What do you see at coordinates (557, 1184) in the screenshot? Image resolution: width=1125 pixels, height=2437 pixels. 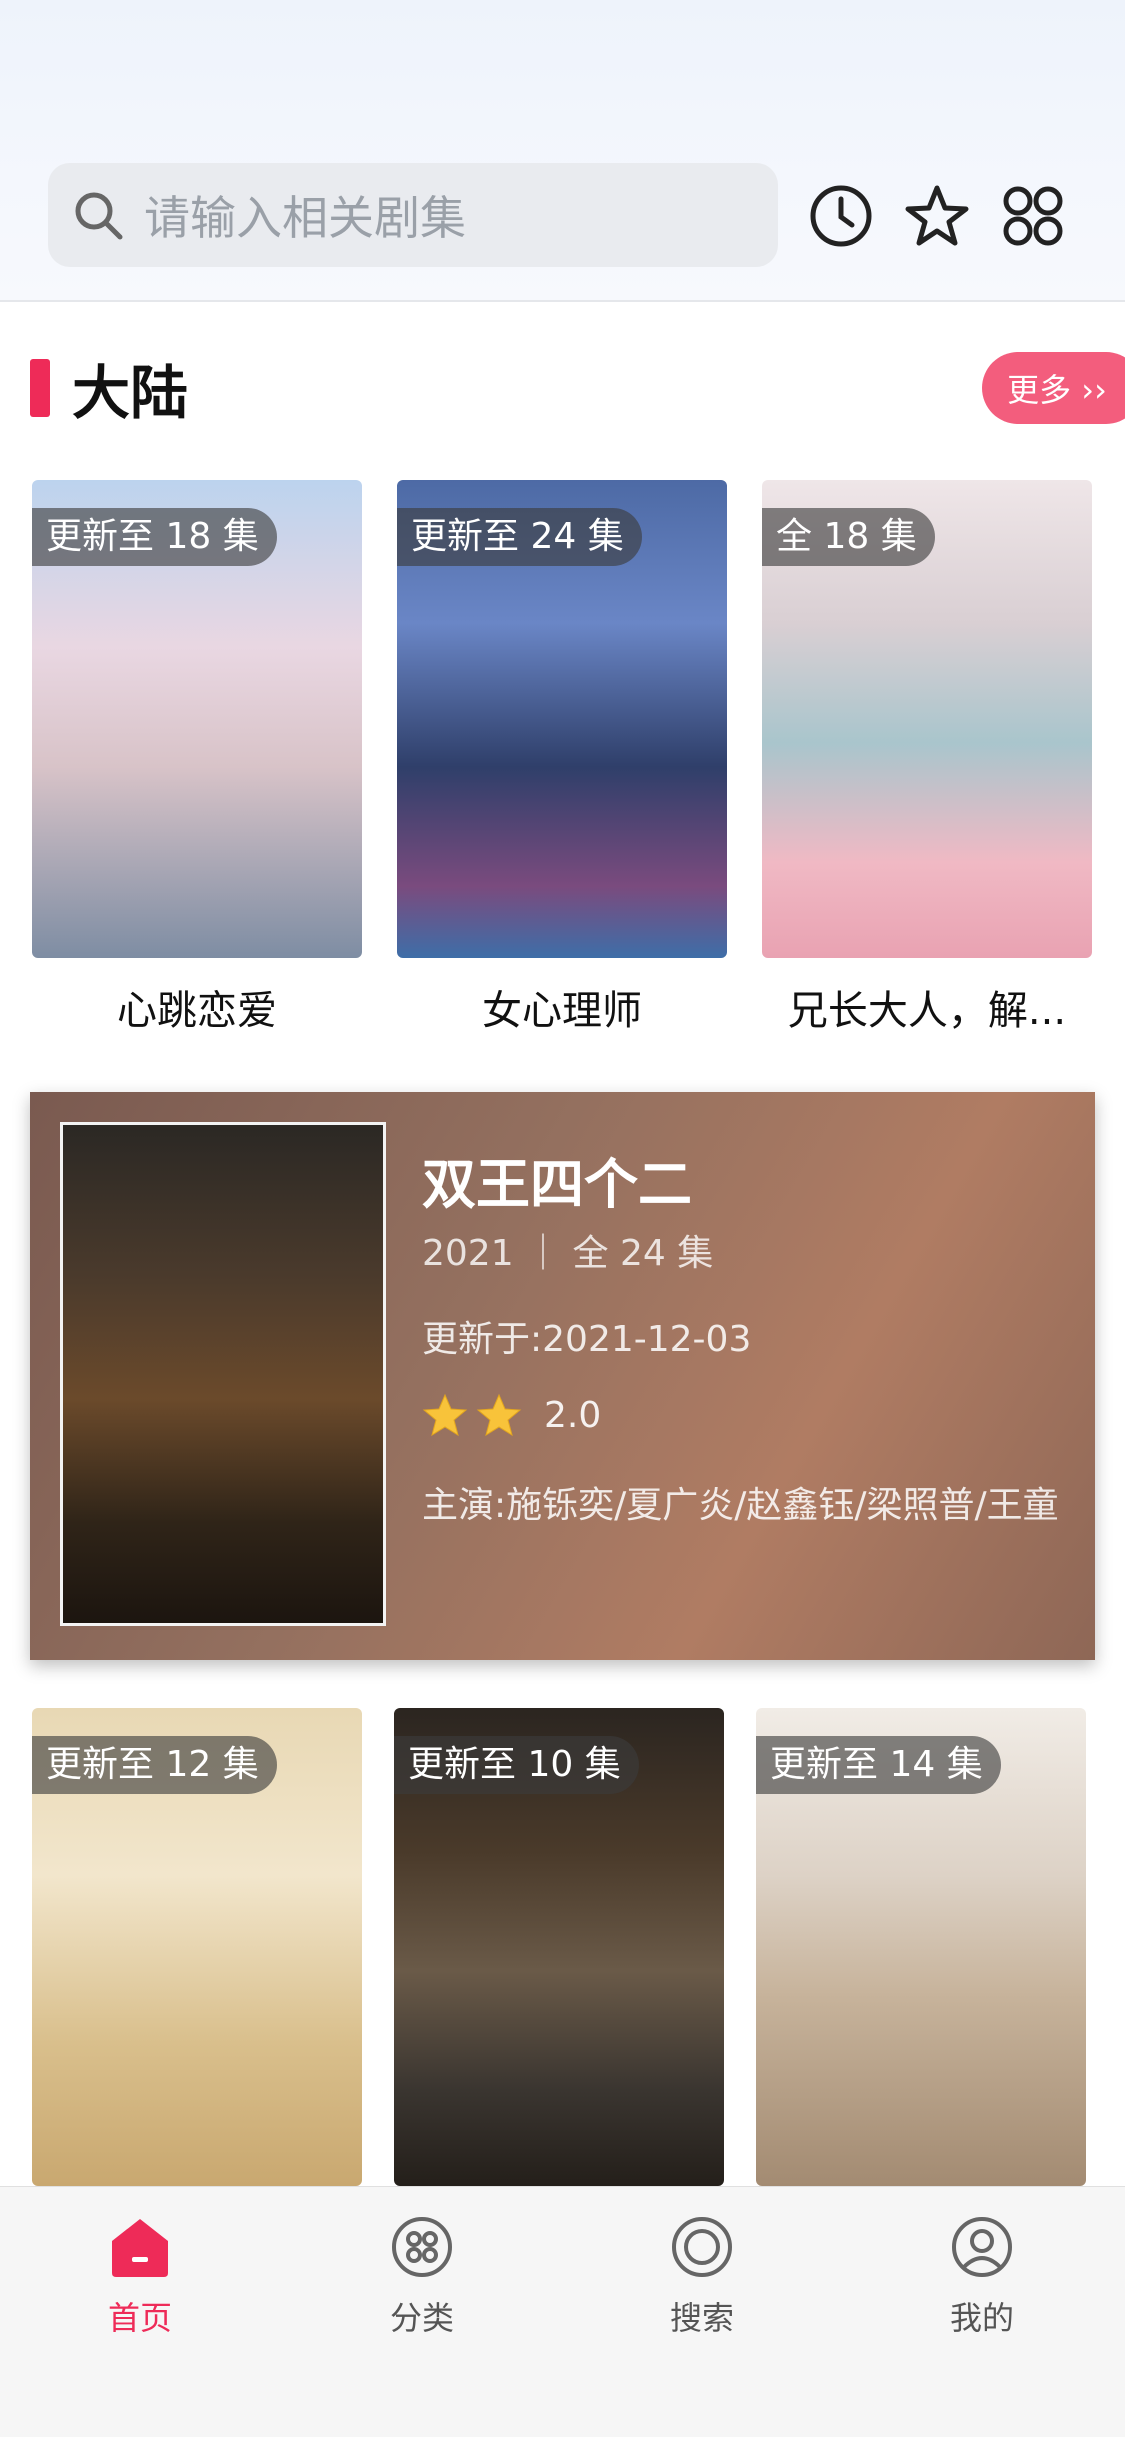 I see `featured-title: 双王四个二` at bounding box center [557, 1184].